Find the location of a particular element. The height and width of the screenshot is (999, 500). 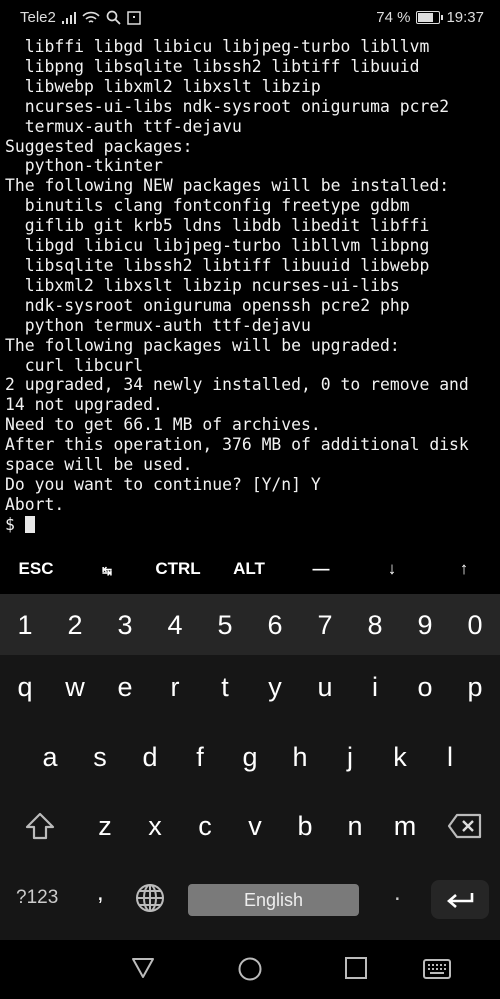

search-icon is located at coordinates (113, 17).